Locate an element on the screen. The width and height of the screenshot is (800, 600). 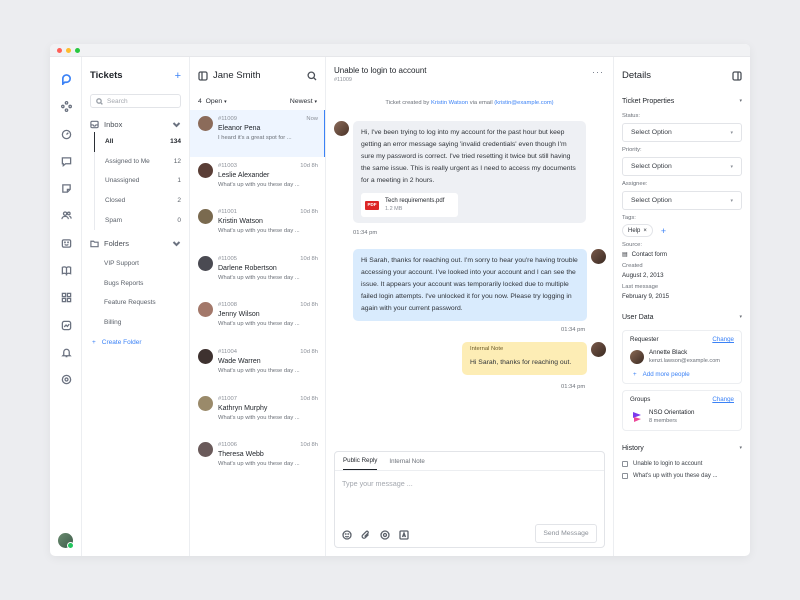
inbox-item-closed: Closed 2 is located at coordinates (142, 201).